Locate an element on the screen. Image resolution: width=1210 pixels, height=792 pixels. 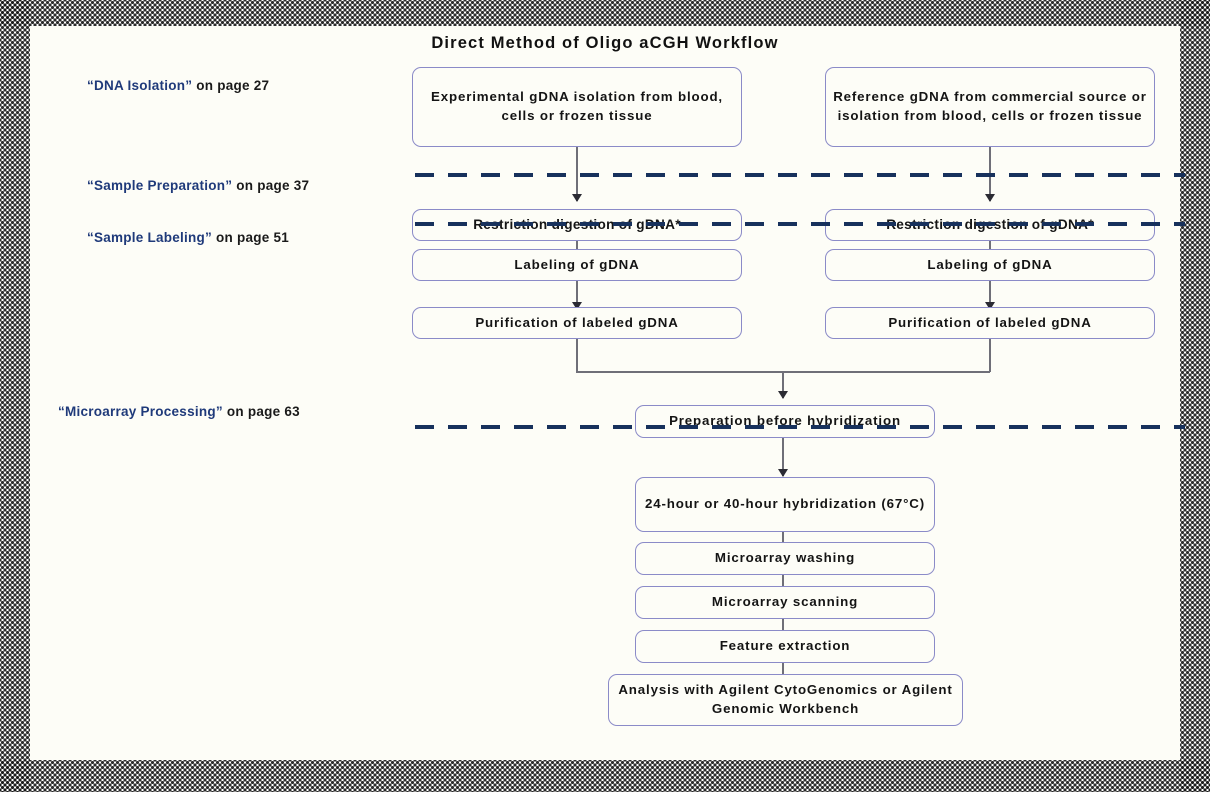
section-ref-sample-labeling: “Sample Labeling” on page 51 is located at coordinates (188, 237).